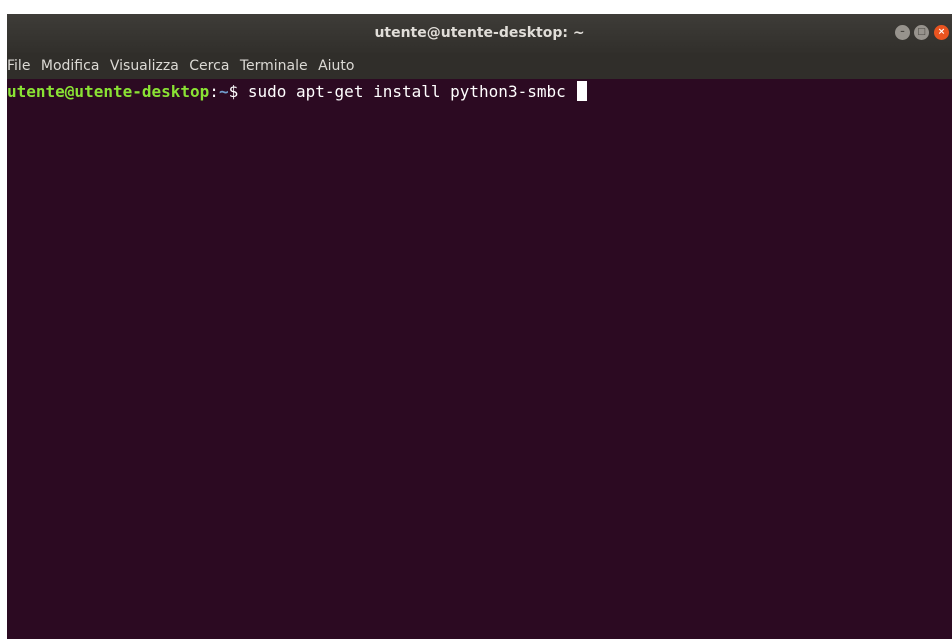 The height and width of the screenshot is (639, 952). Describe the element at coordinates (407, 91) in the screenshot. I see `command-text: sudo apt-get install python3-smbc` at that location.